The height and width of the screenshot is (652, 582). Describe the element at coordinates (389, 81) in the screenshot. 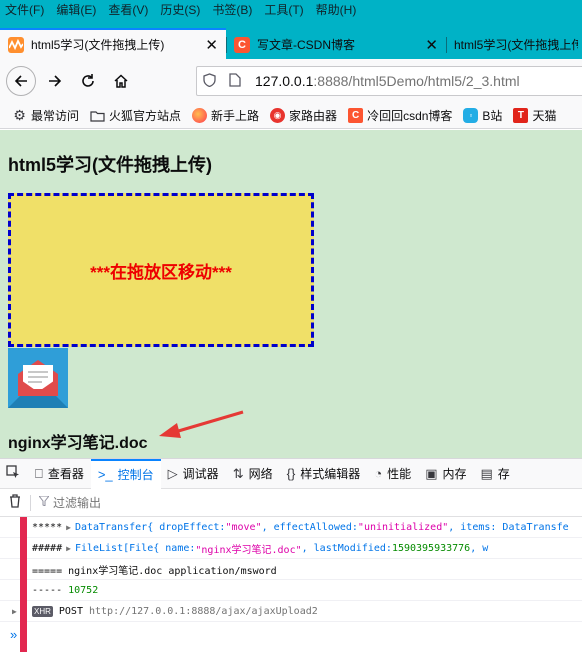

I see `address-bar: 127.0.0.1:8888/html5Demo/html5/2_3.html` at that location.